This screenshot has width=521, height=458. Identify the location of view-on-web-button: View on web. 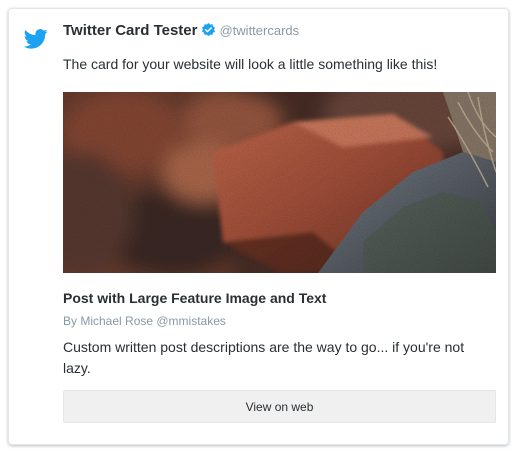
(279, 406).